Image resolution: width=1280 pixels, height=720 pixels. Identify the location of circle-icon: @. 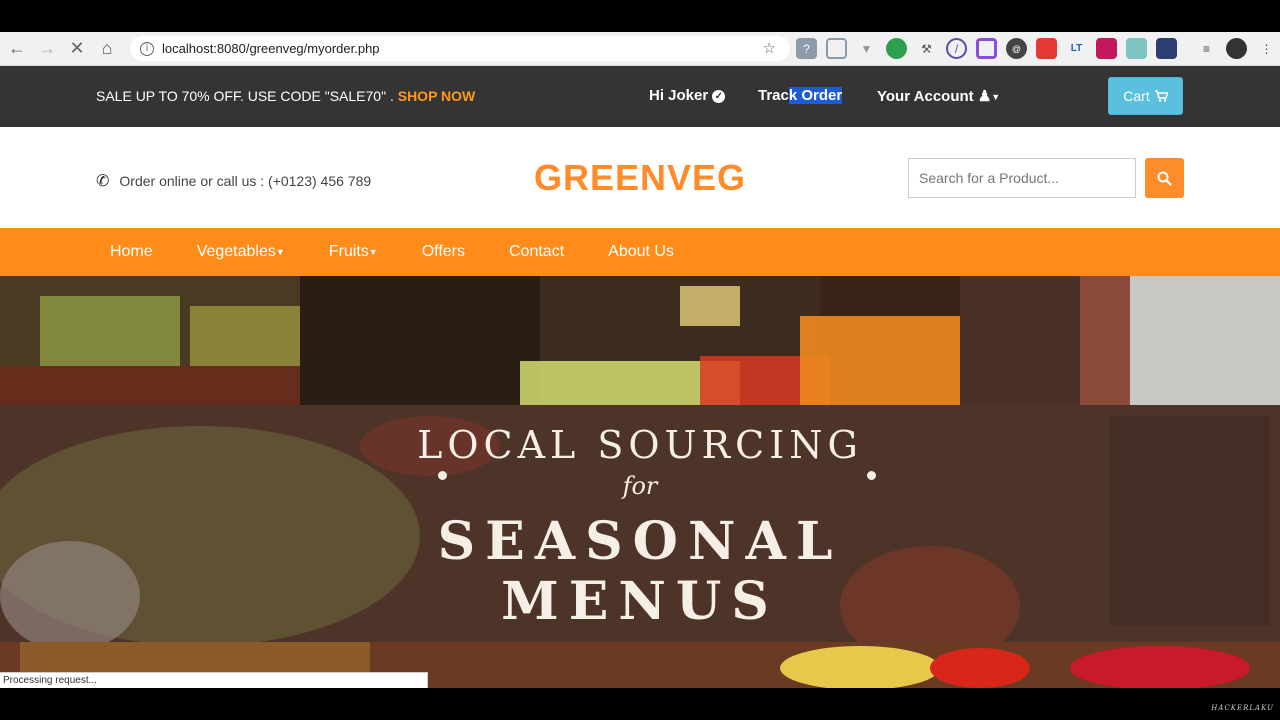
(1016, 48).